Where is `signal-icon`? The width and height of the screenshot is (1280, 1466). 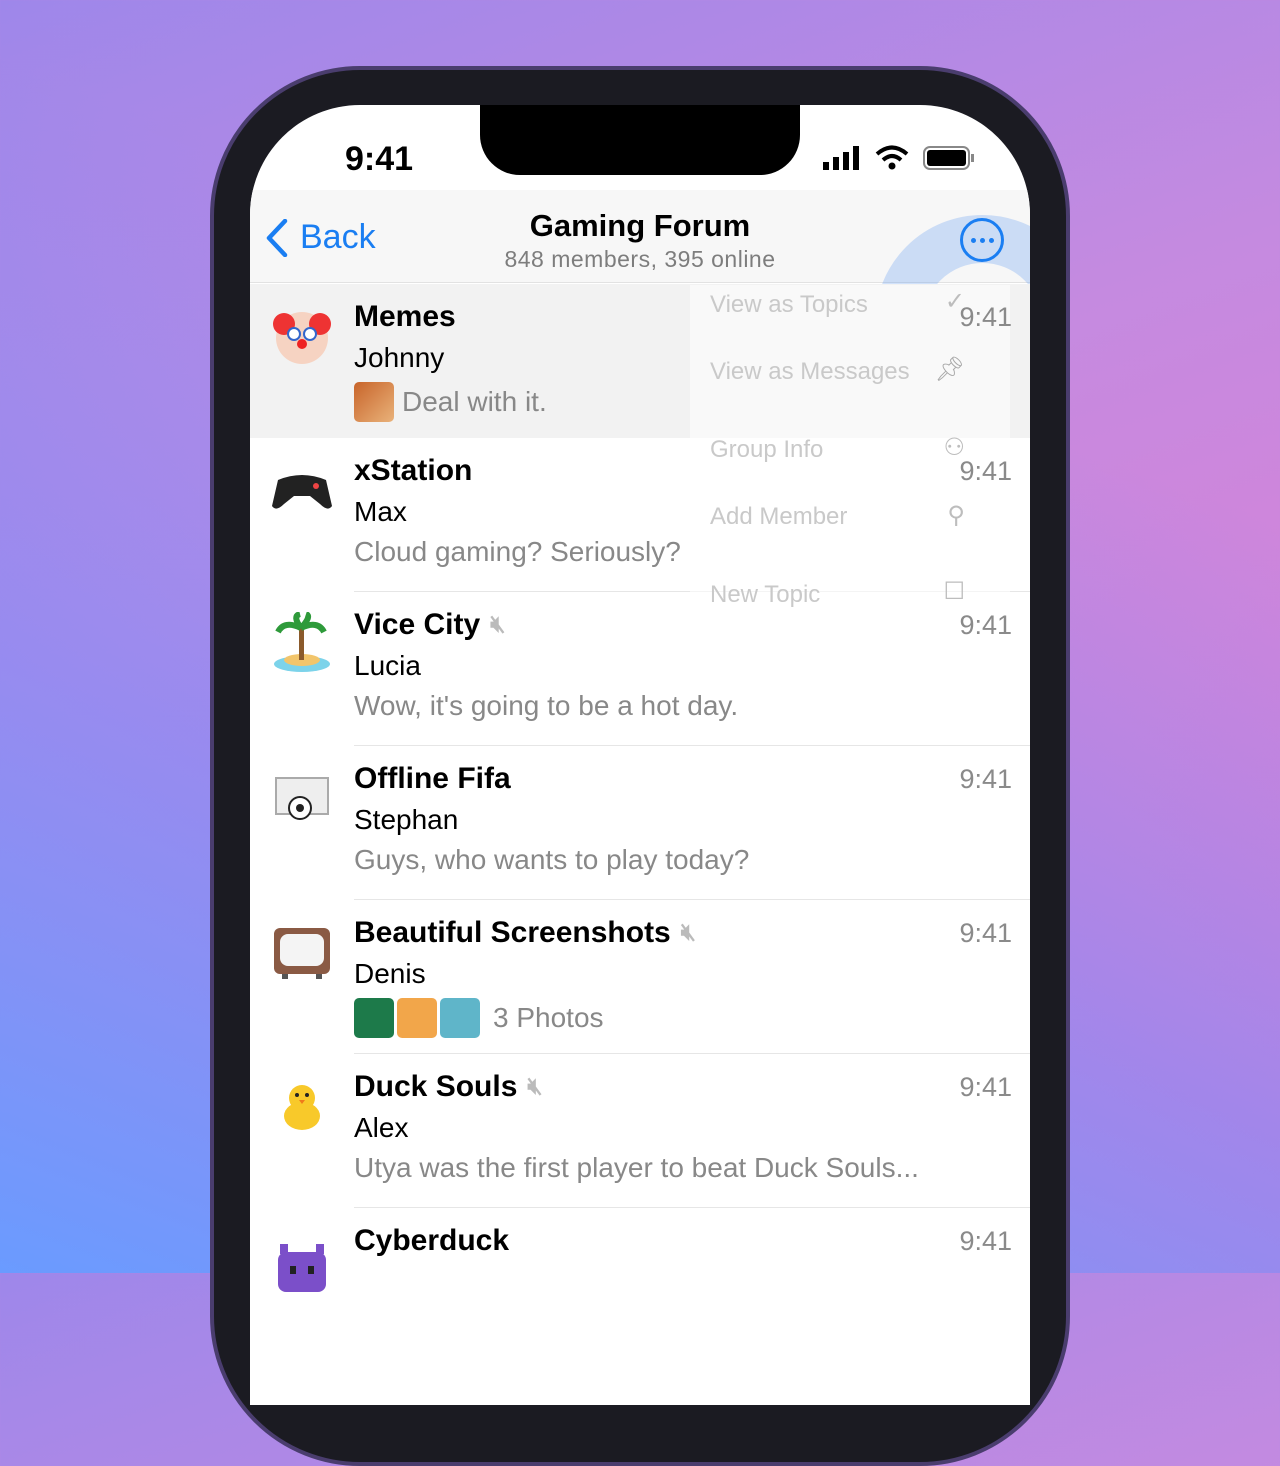
signal-icon is located at coordinates (841, 158).